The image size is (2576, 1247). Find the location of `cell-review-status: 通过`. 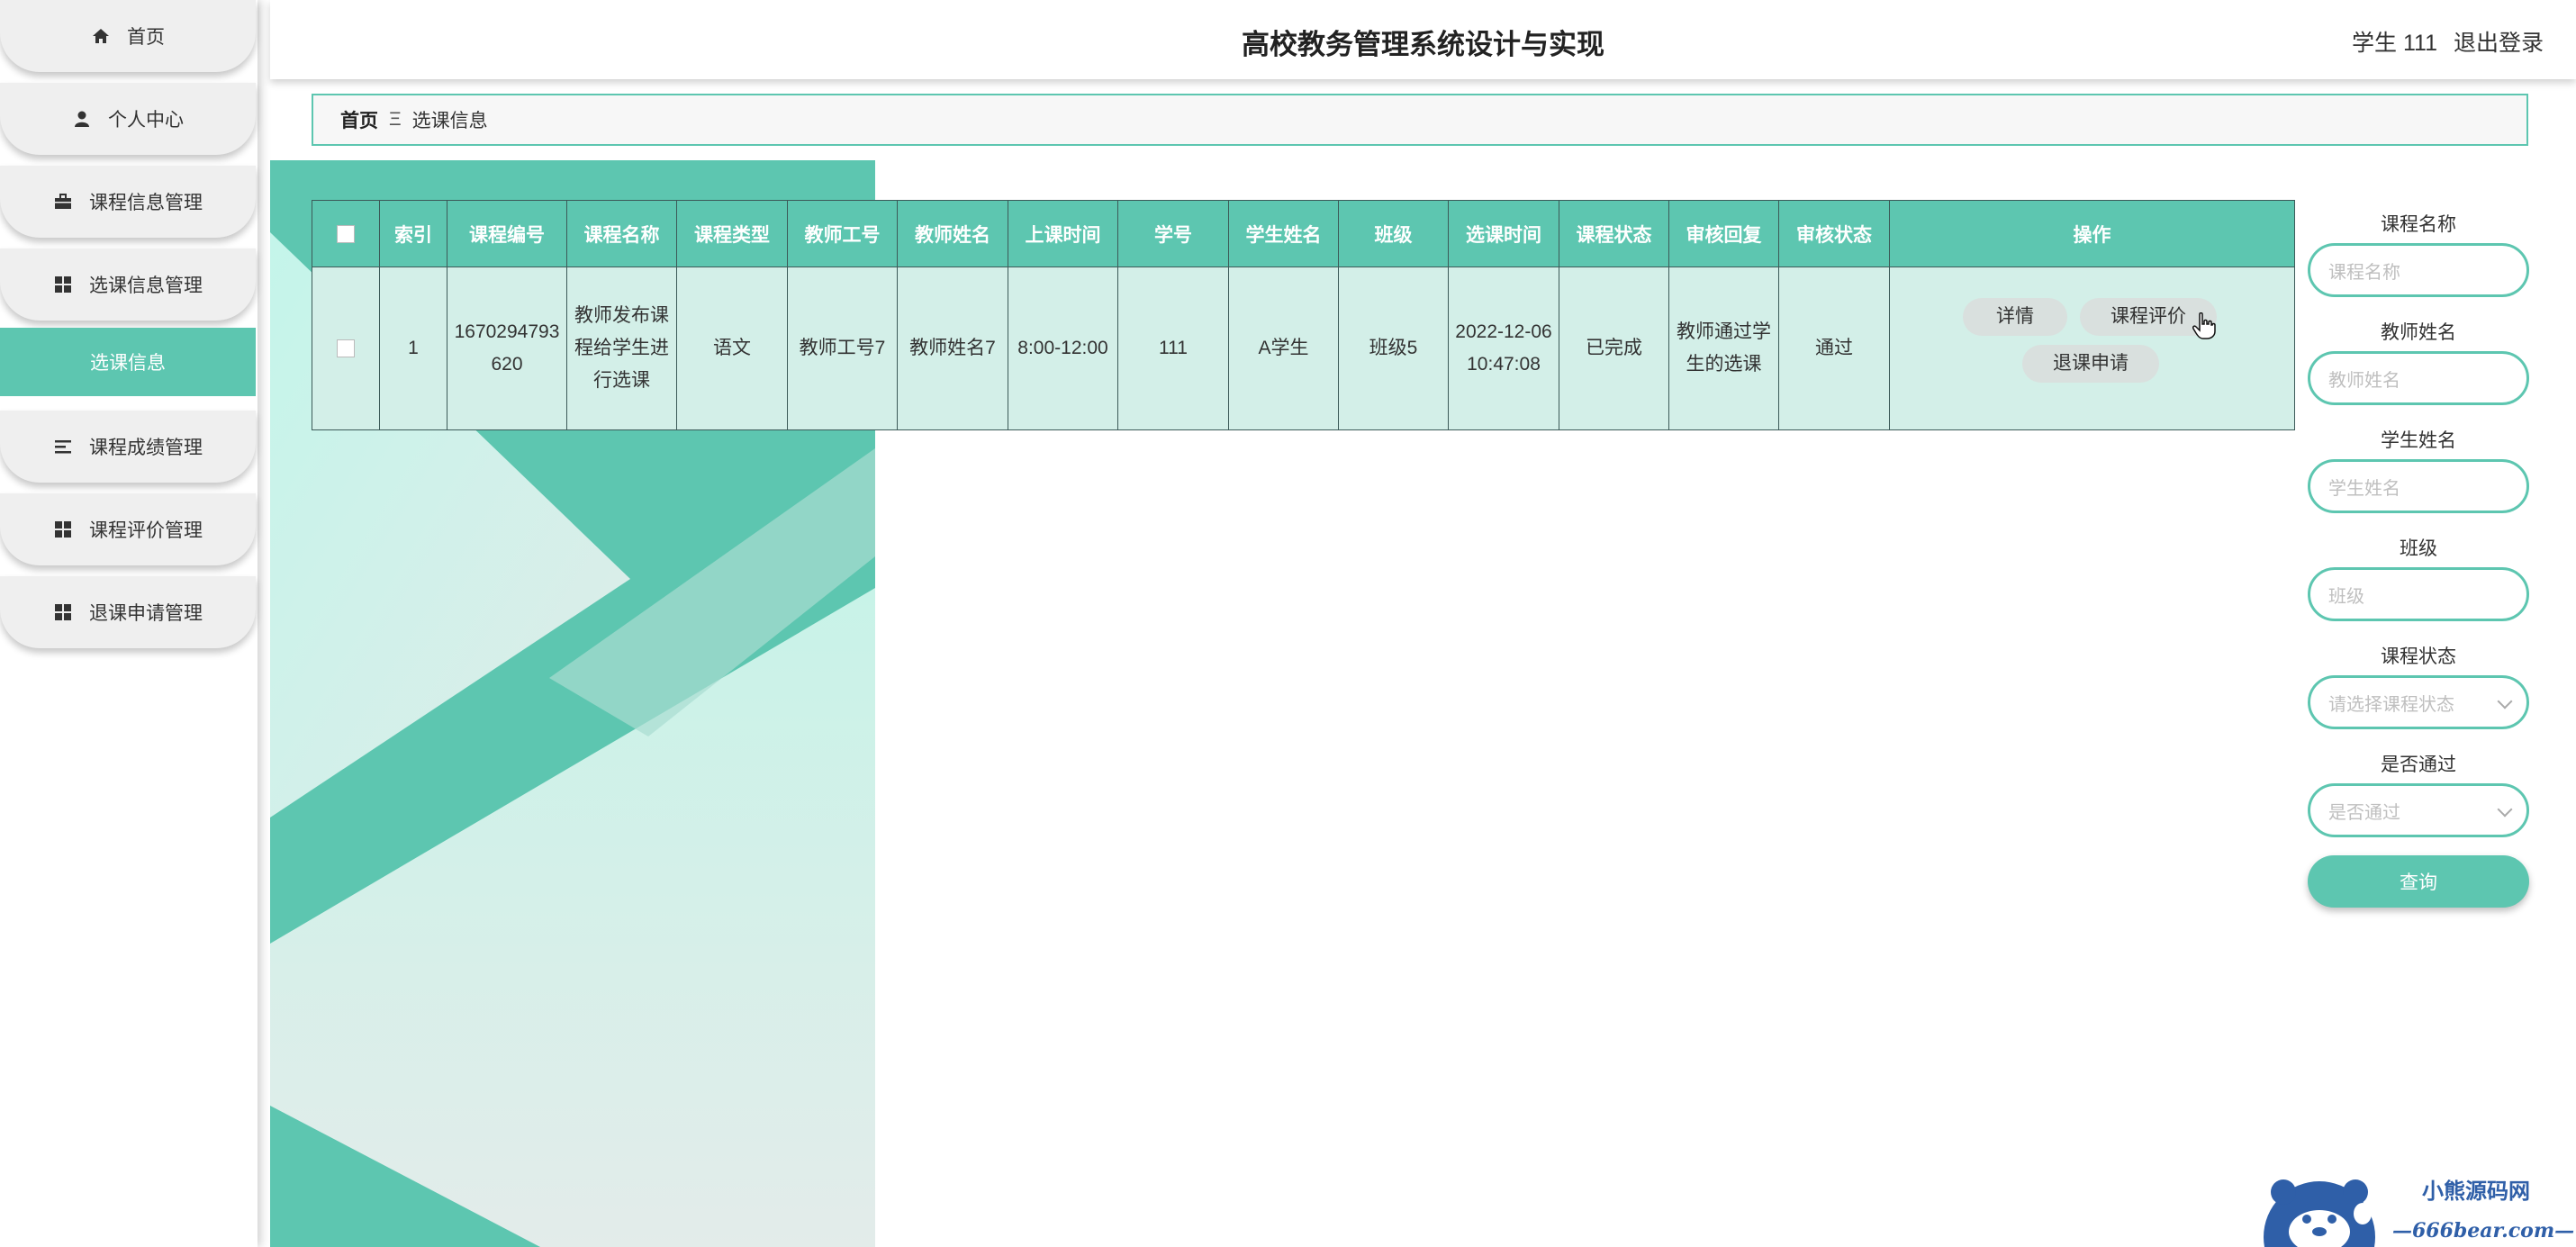

cell-review-status: 通过 is located at coordinates (1834, 349).